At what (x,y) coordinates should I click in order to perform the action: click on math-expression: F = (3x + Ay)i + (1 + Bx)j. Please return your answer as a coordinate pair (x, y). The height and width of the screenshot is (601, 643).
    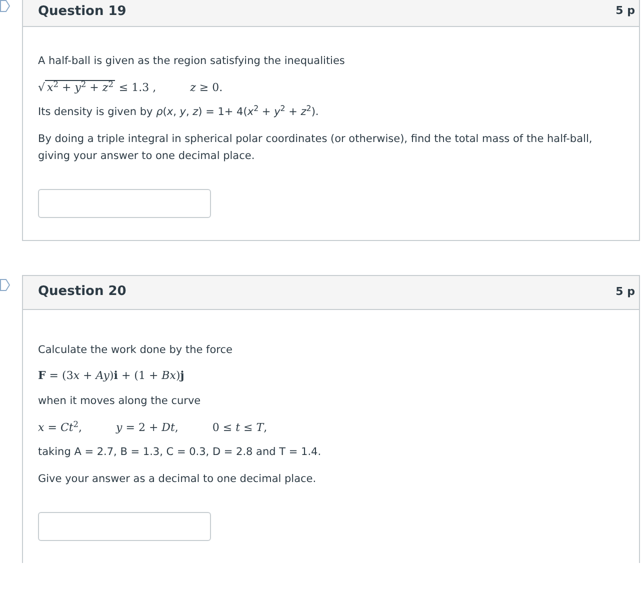
    Looking at the image, I should click on (111, 376).